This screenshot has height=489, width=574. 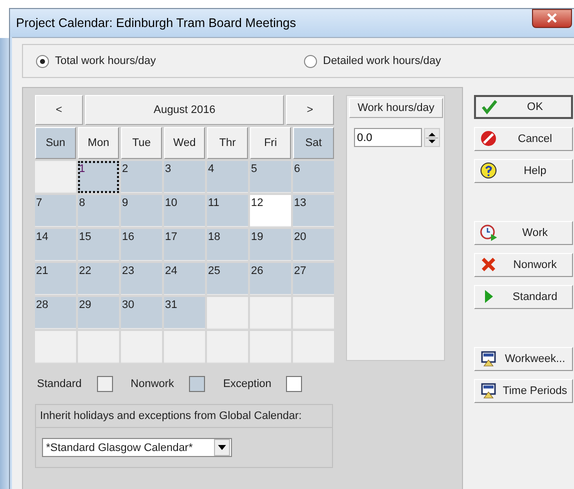 What do you see at coordinates (59, 110) in the screenshot?
I see `previous-month-button: <` at bounding box center [59, 110].